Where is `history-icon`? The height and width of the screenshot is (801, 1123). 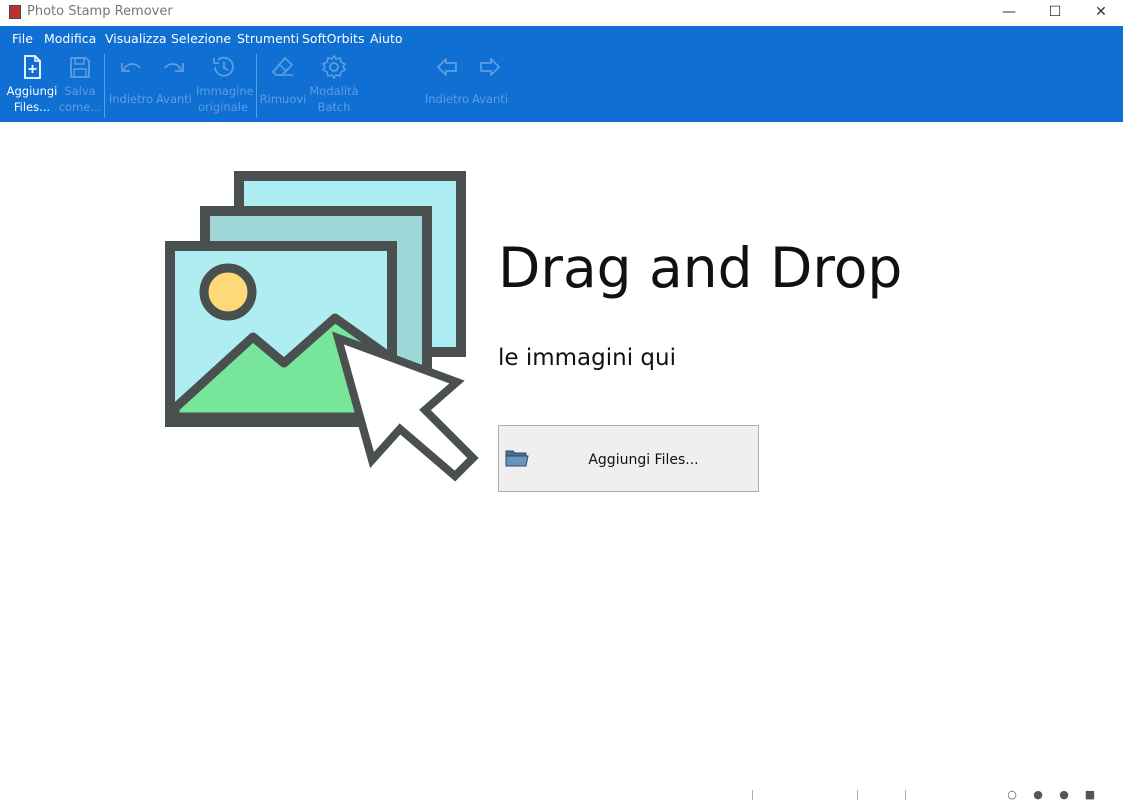 history-icon is located at coordinates (223, 66).